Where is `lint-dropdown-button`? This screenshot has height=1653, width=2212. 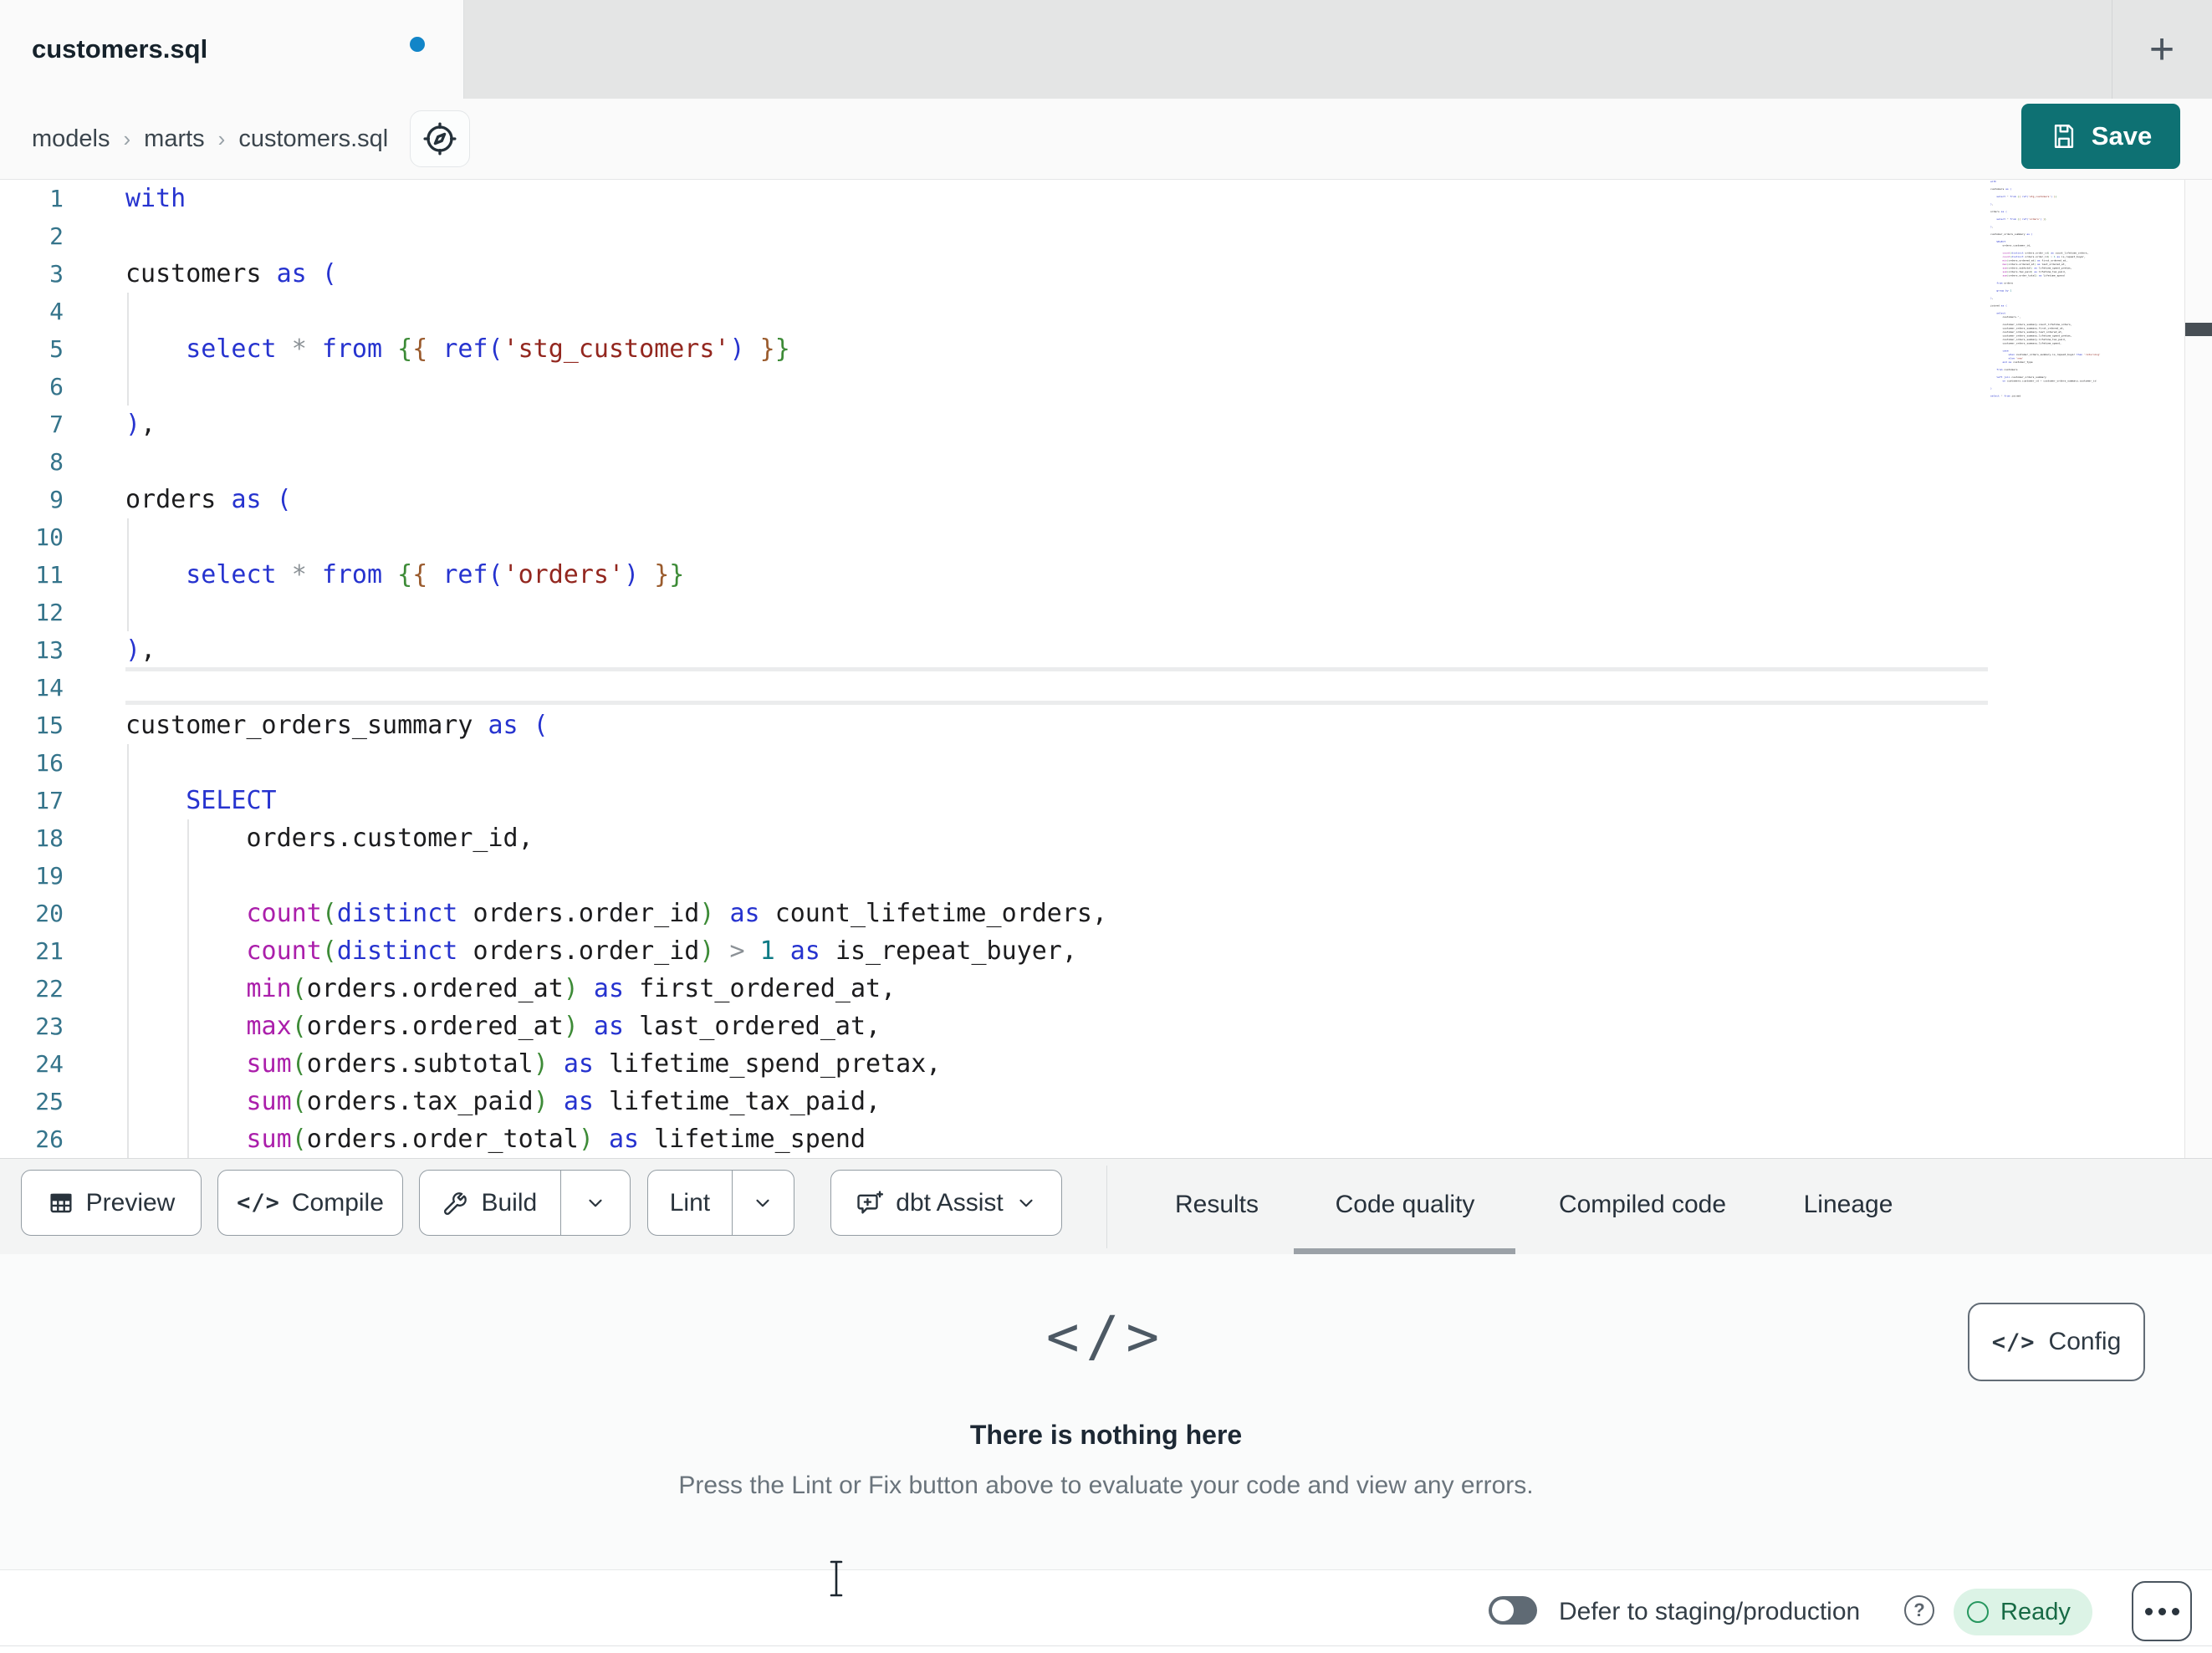
lint-dropdown-button is located at coordinates (763, 1203).